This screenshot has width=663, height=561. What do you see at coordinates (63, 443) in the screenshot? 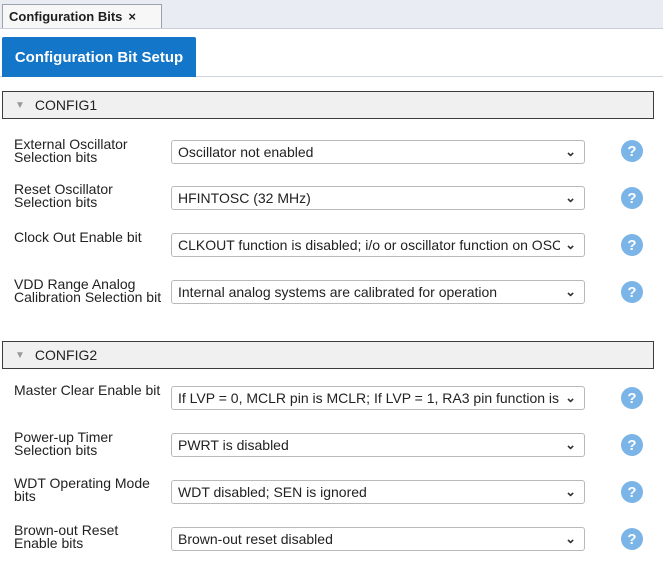
I see `setting-label: Power-up Timer Selection bits` at bounding box center [63, 443].